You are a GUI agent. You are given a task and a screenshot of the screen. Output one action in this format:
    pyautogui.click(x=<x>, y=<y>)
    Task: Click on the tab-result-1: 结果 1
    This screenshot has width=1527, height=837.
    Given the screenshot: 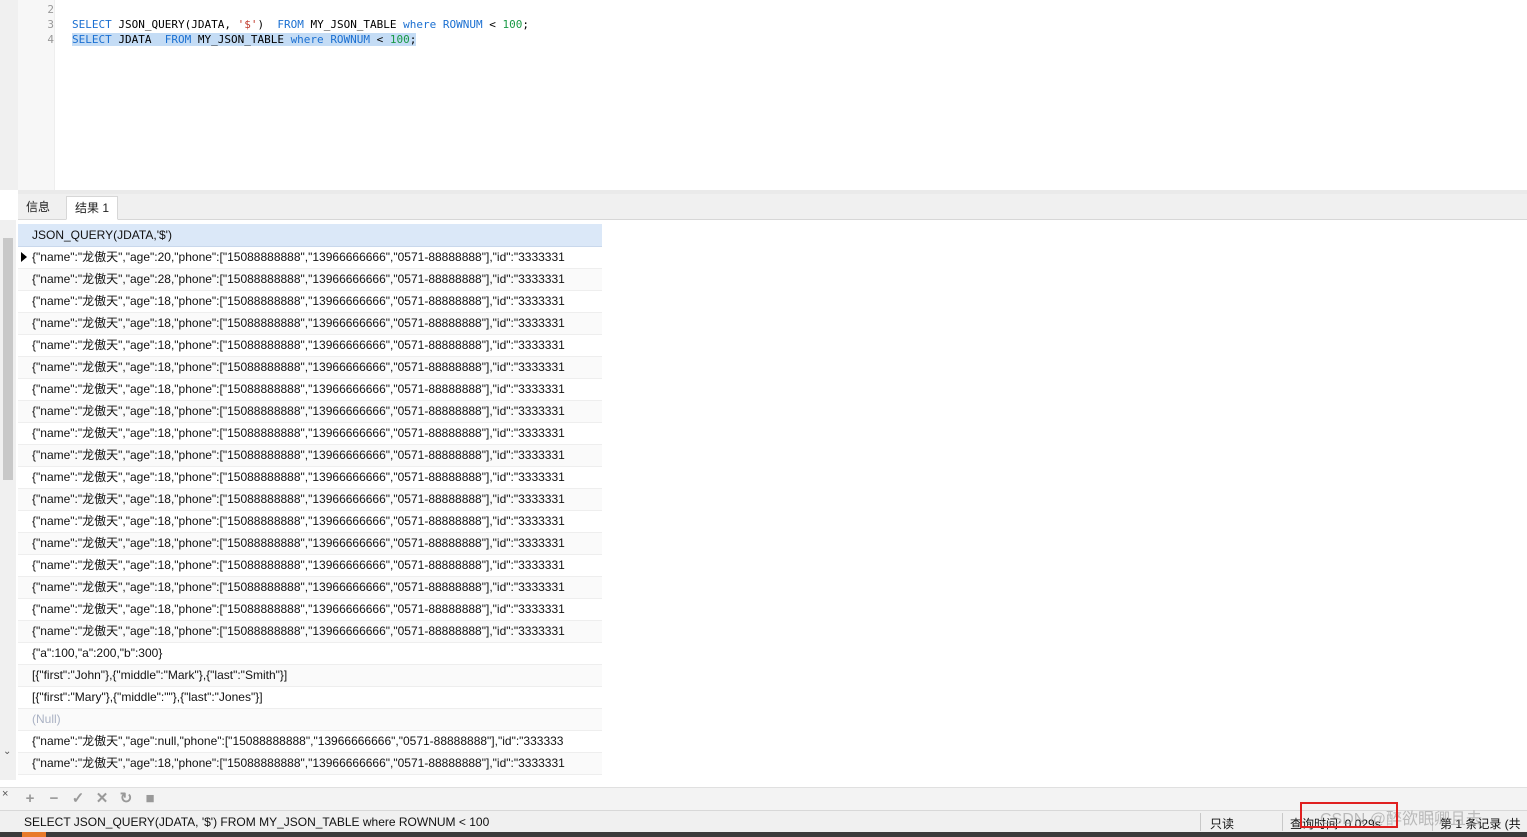 What is the action you would take?
    pyautogui.click(x=92, y=208)
    